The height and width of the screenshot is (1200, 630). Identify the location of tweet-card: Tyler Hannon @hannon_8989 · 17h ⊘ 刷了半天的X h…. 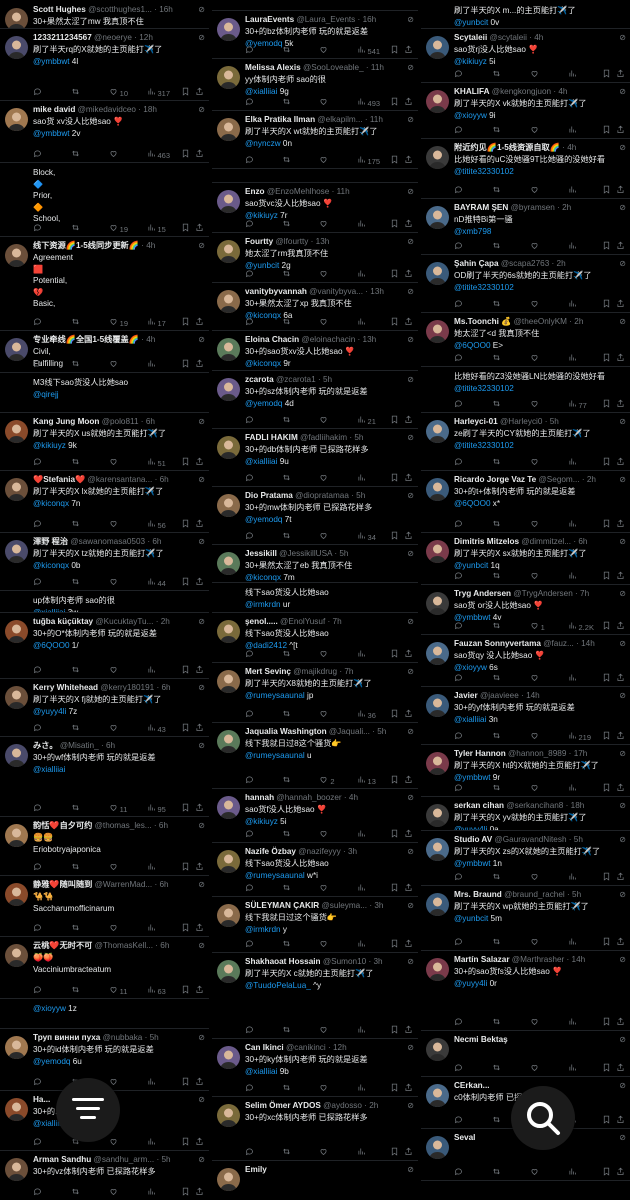
(525, 770).